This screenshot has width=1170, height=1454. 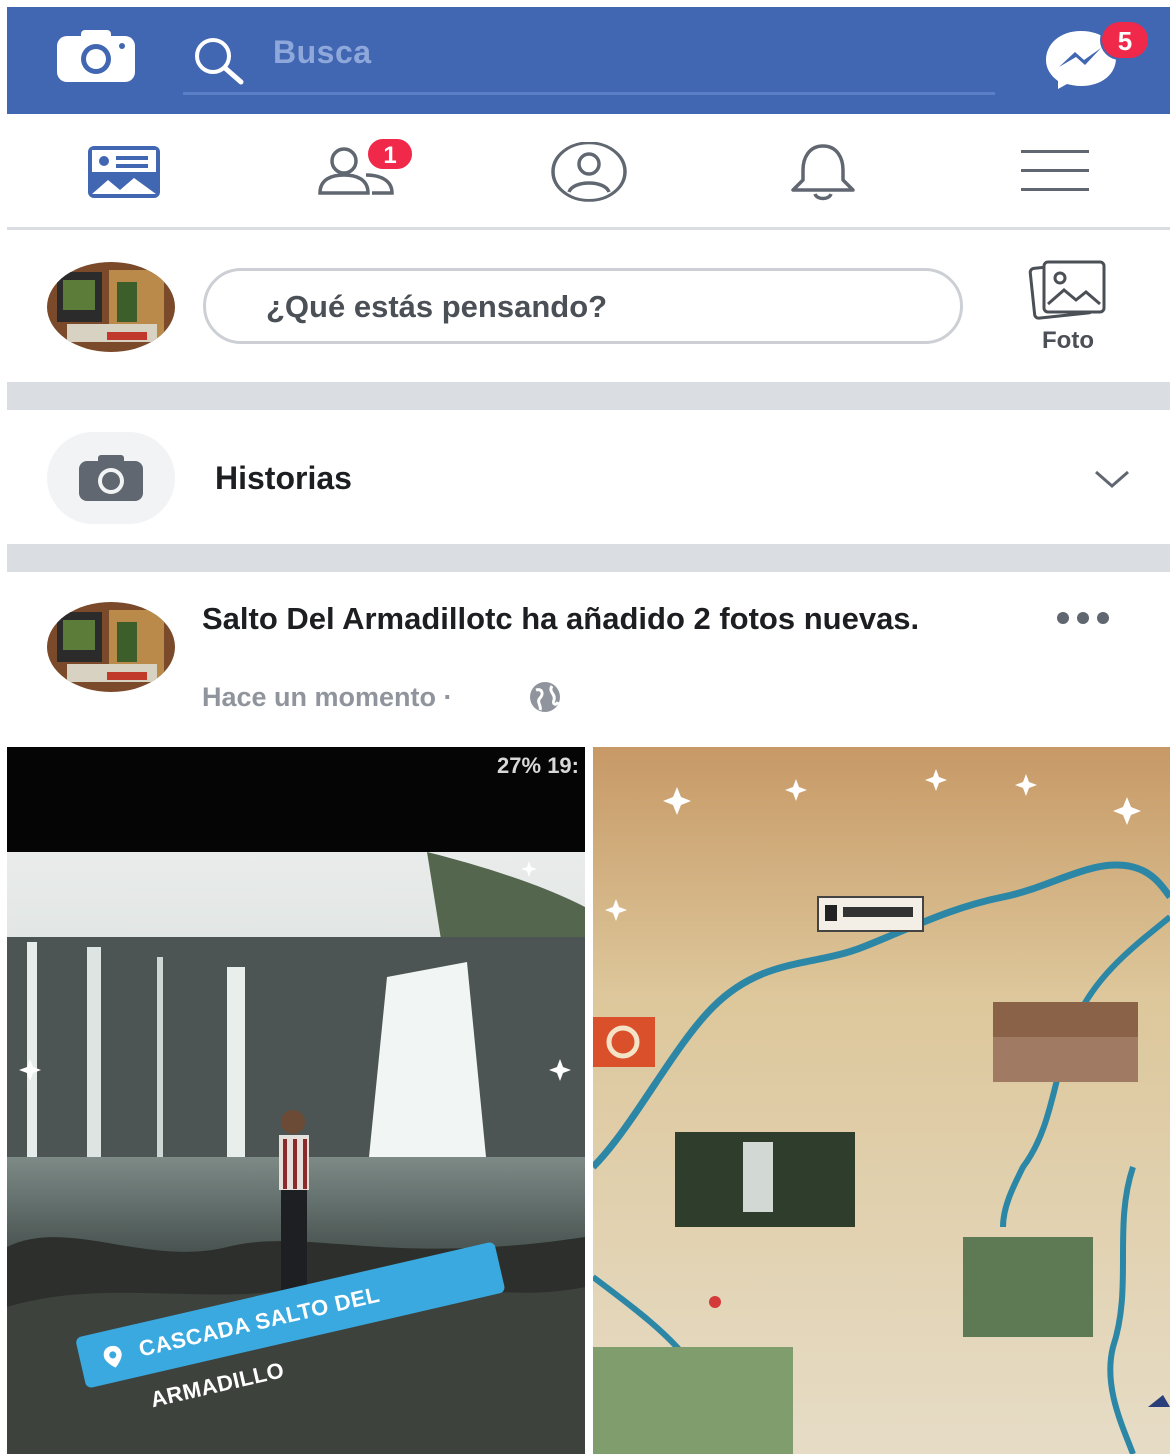 I want to click on stories-camera-button, so click(x=111, y=478).